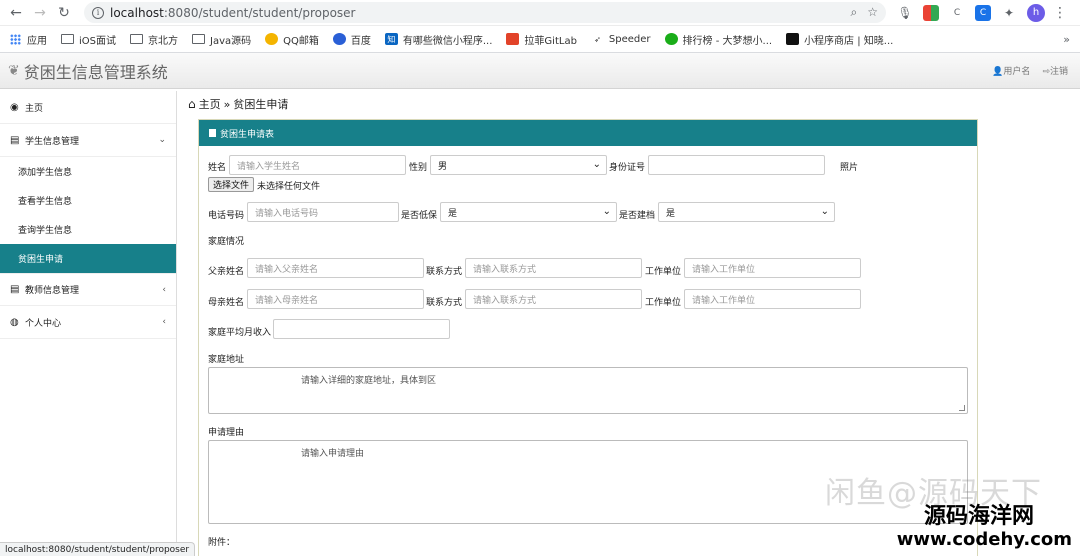  What do you see at coordinates (137, 12) in the screenshot?
I see `url-host: localhost` at bounding box center [137, 12].